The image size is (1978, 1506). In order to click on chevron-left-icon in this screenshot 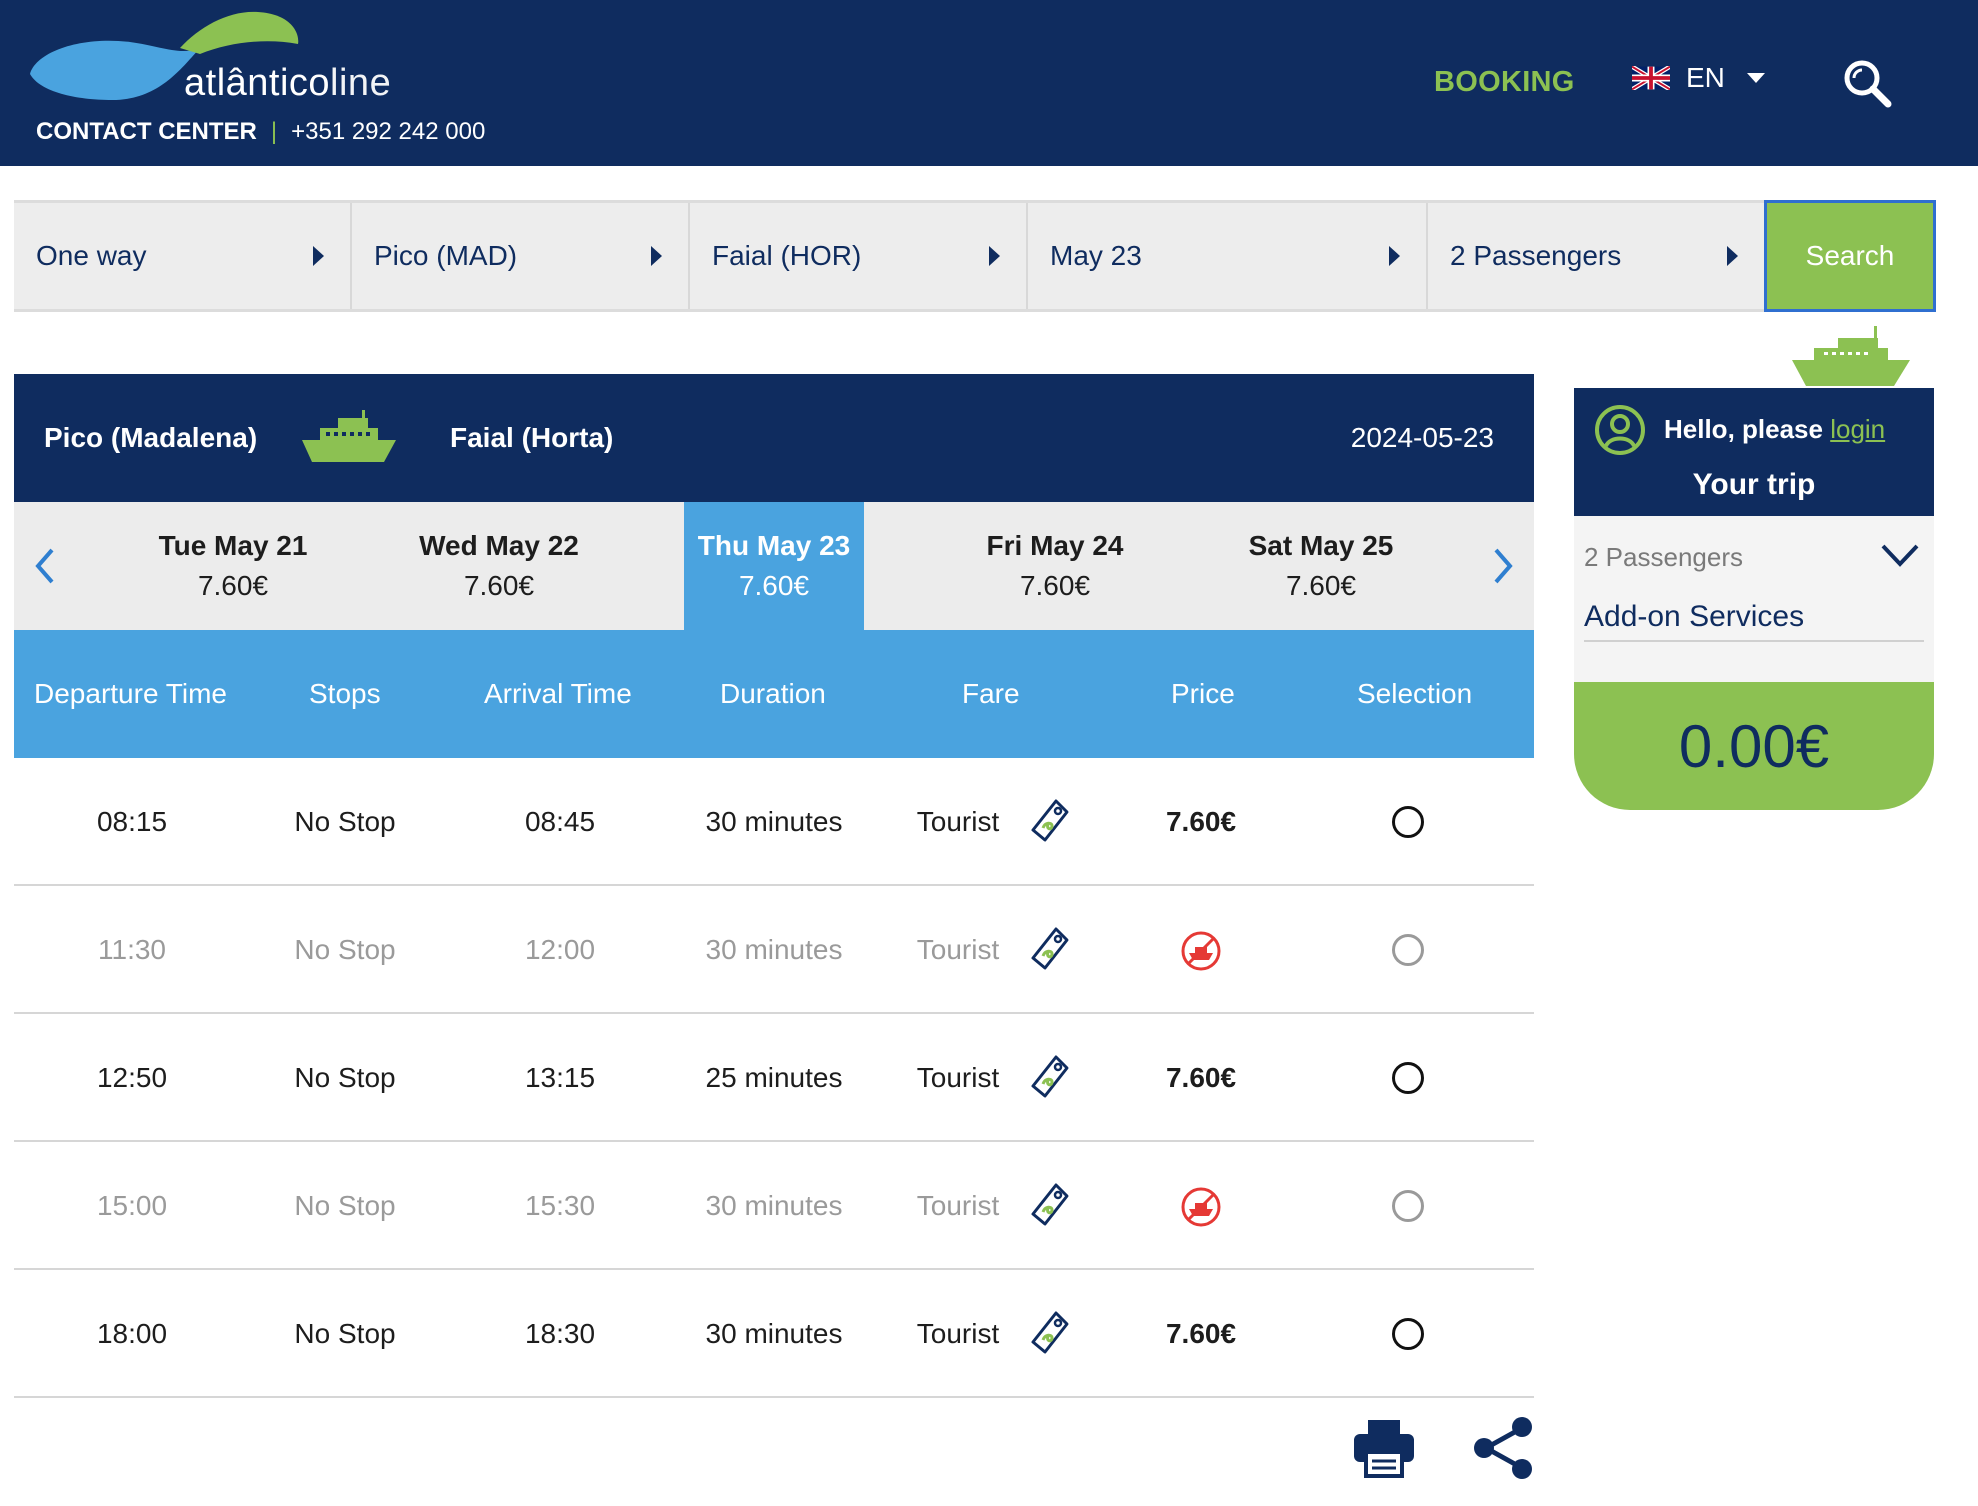, I will do `click(45, 566)`.